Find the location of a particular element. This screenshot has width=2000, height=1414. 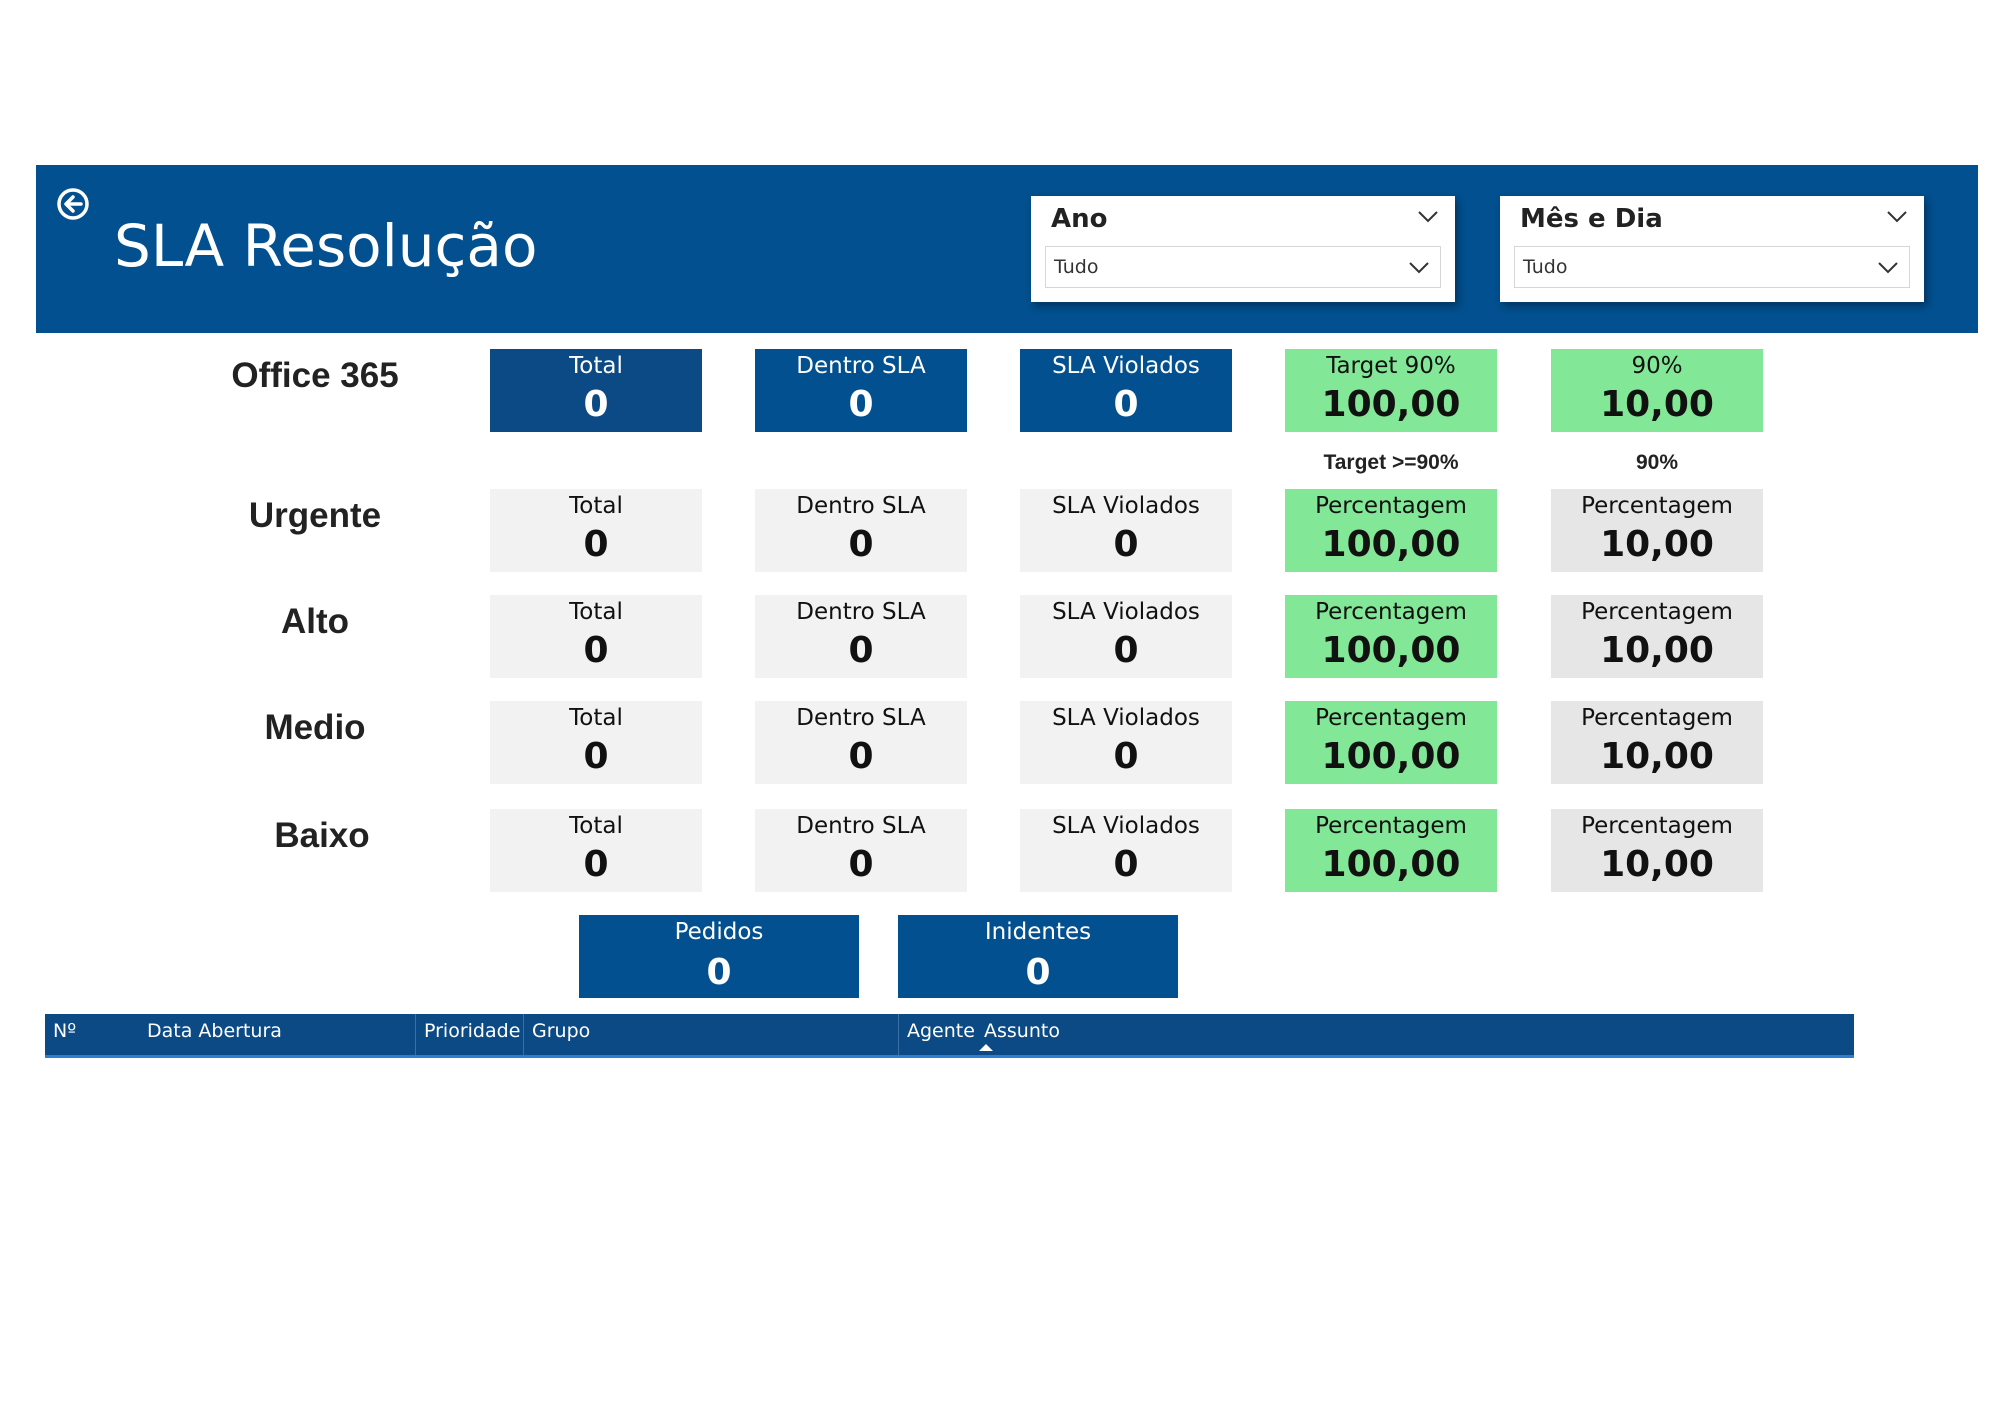

column-header-numero: Nº is located at coordinates (92, 1034).